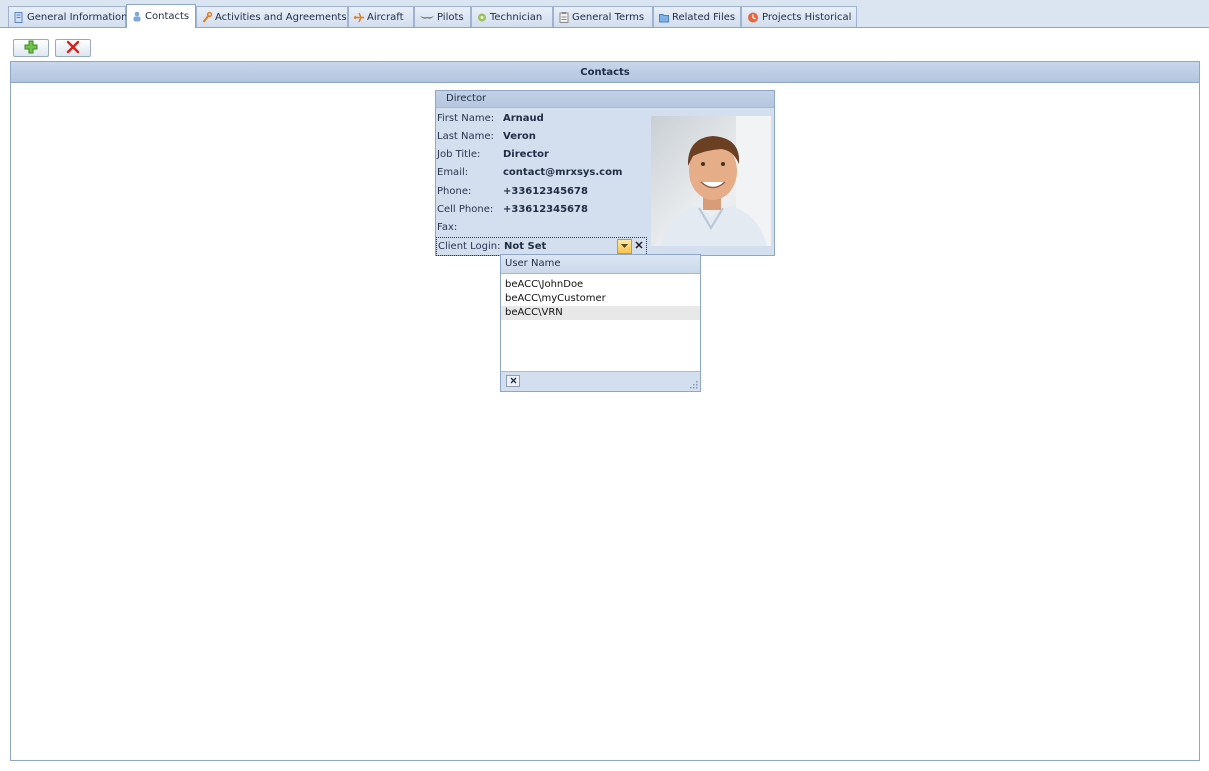 This screenshot has height=771, width=1209. Describe the element at coordinates (608, 17) in the screenshot. I see `tab-label: General Terms` at that location.